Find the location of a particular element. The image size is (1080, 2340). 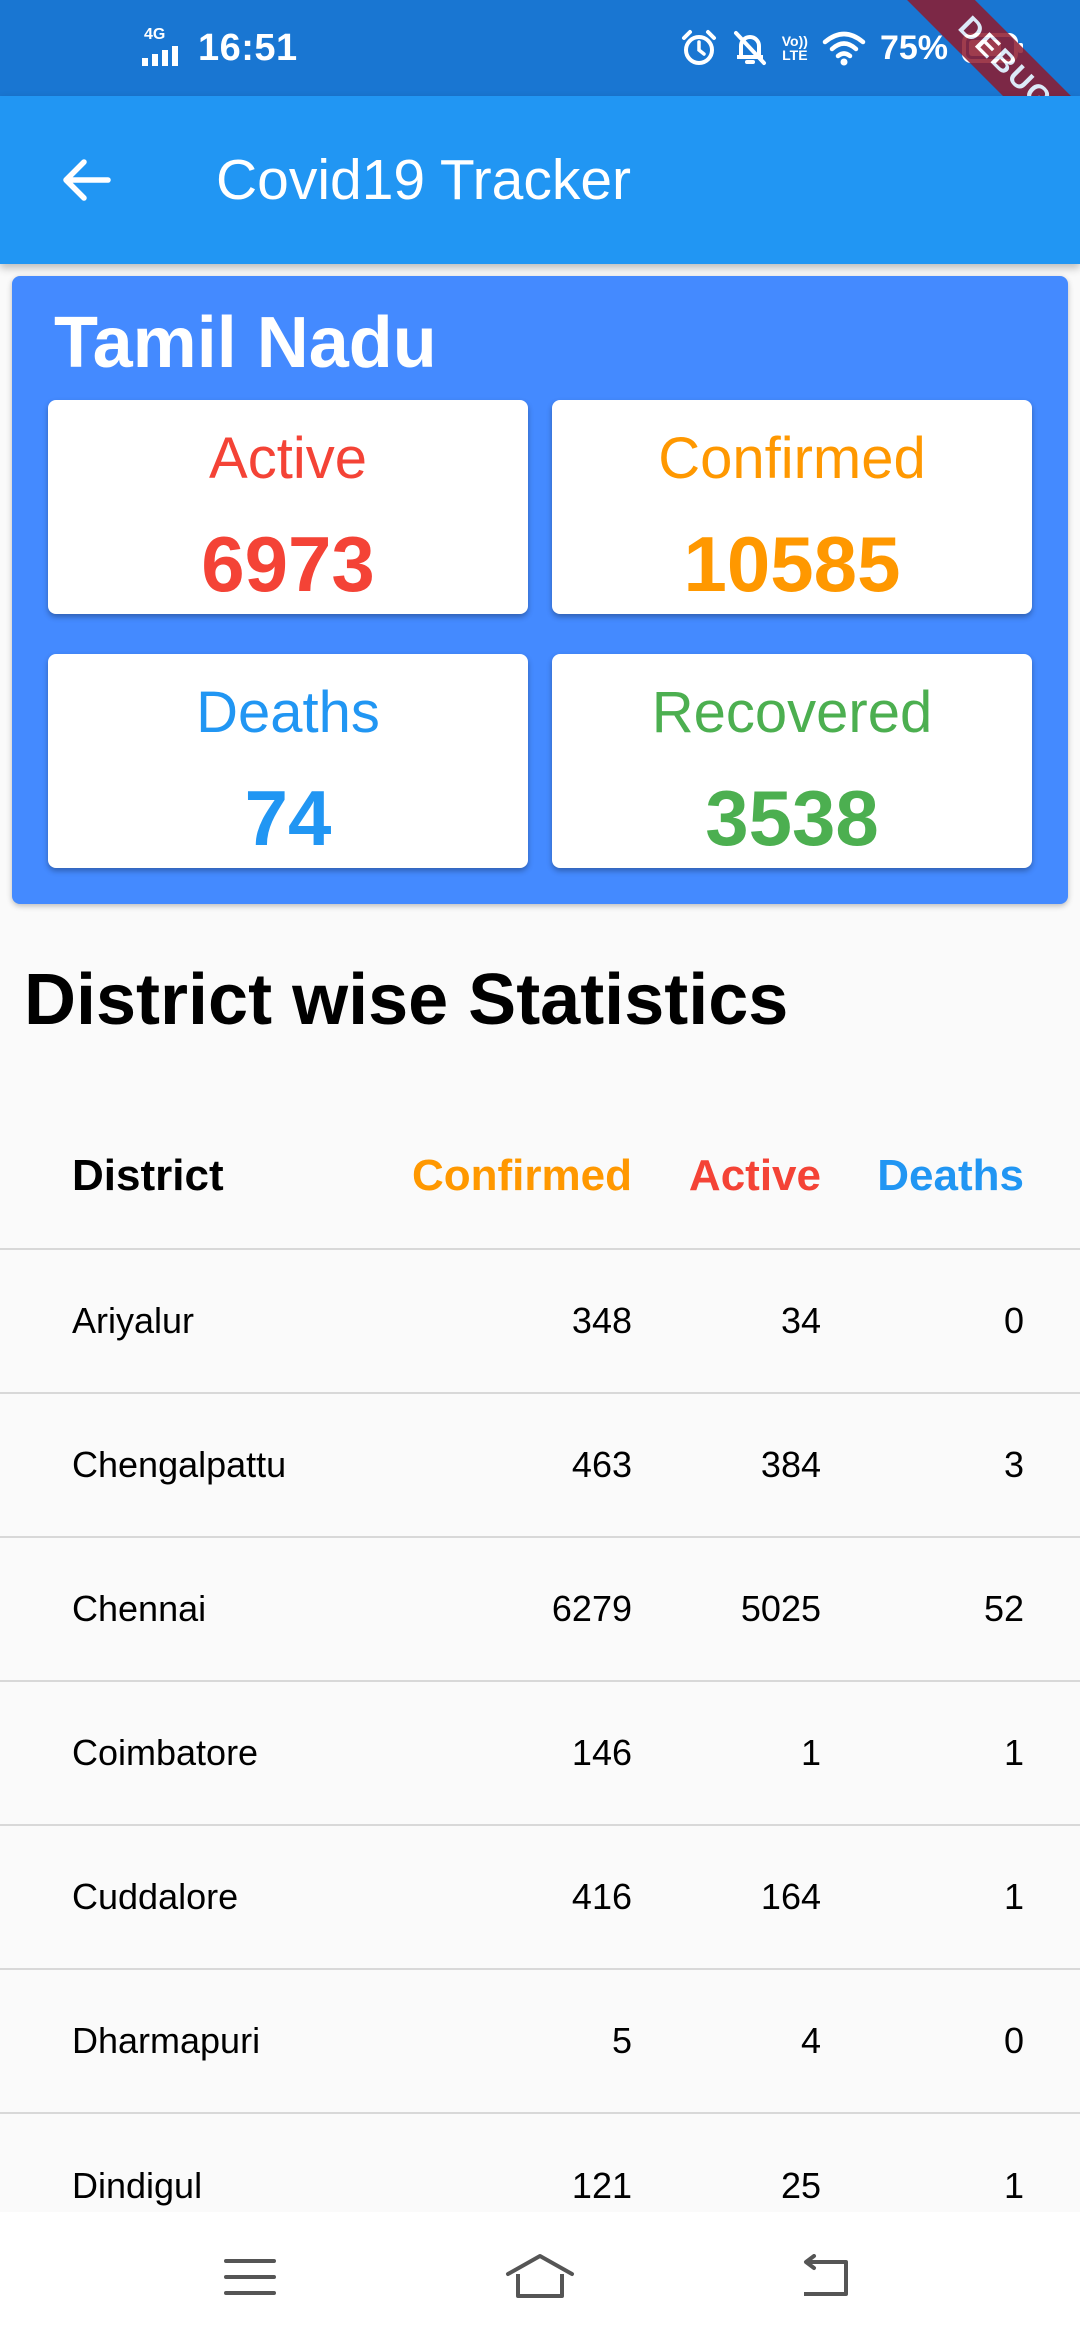

status-left: 4G 16:51 is located at coordinates (220, 48).